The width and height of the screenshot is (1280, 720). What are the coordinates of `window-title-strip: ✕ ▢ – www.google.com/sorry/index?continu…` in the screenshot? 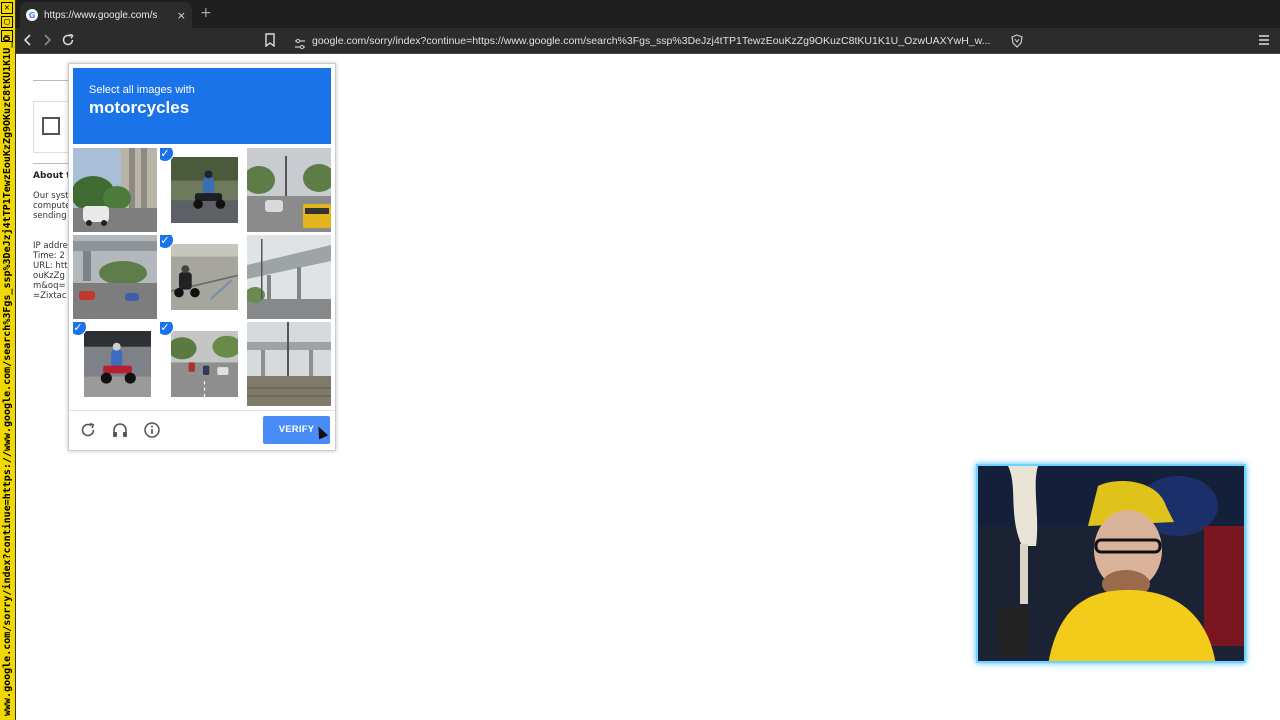 It's located at (8, 360).